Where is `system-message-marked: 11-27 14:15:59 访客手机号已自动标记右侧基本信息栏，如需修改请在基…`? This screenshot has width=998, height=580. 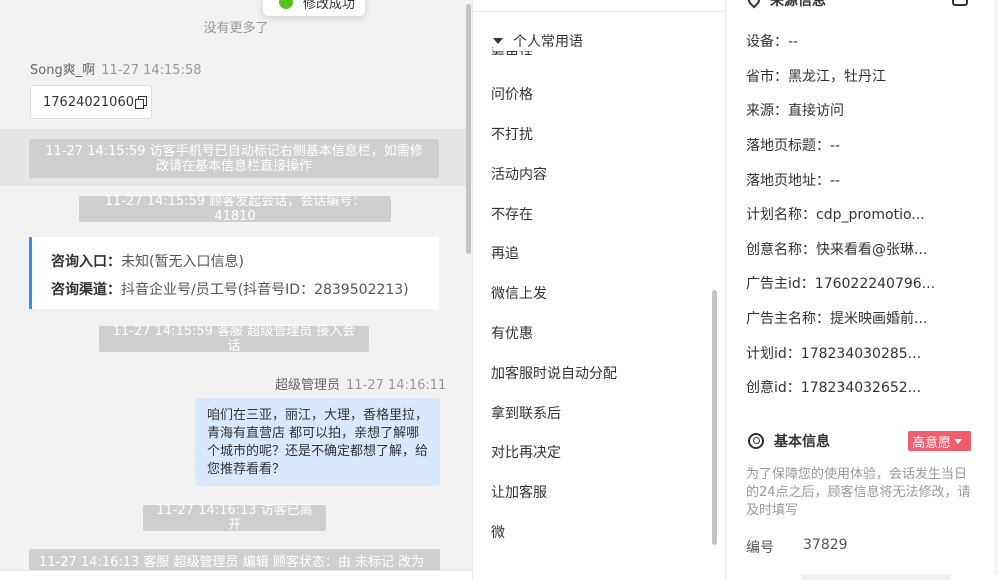 system-message-marked: 11-27 14:15:59 访客手机号已自动标记右侧基本信息栏，如需修改请在基… is located at coordinates (234, 158).